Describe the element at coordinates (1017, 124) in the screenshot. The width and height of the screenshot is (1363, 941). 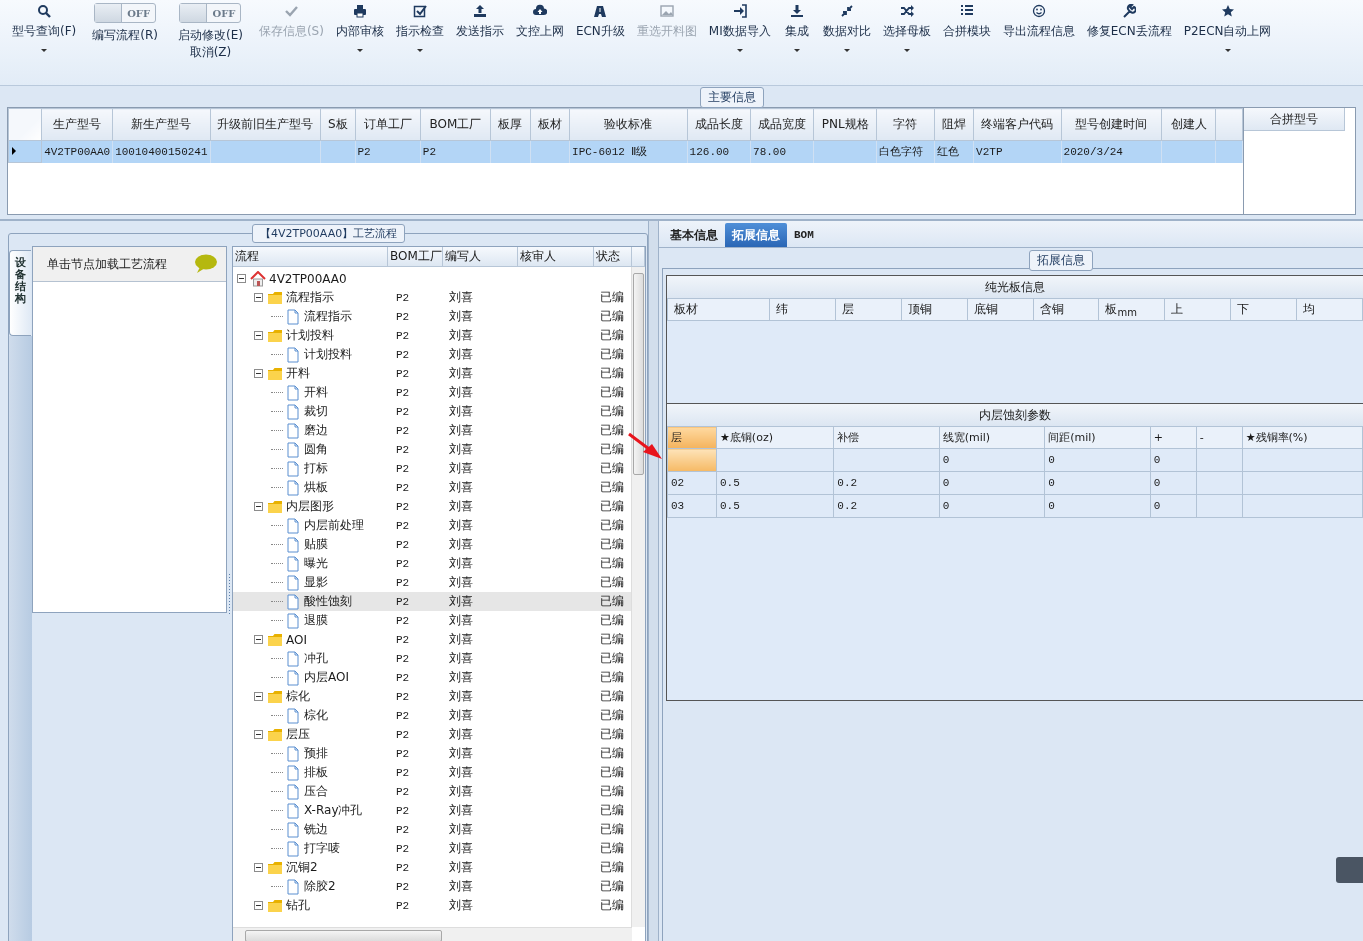
I see `column-header: 终端客户代码` at that location.